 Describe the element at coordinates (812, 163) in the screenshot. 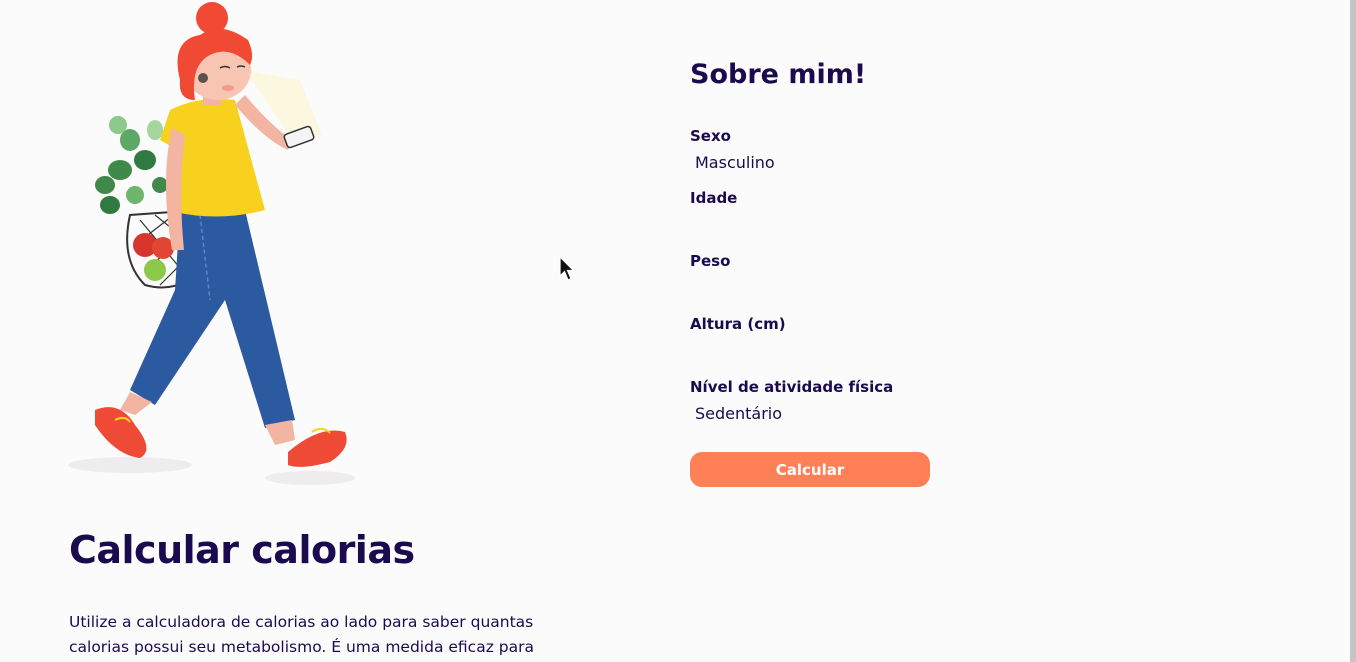

I see `sex-select: Masculino` at that location.